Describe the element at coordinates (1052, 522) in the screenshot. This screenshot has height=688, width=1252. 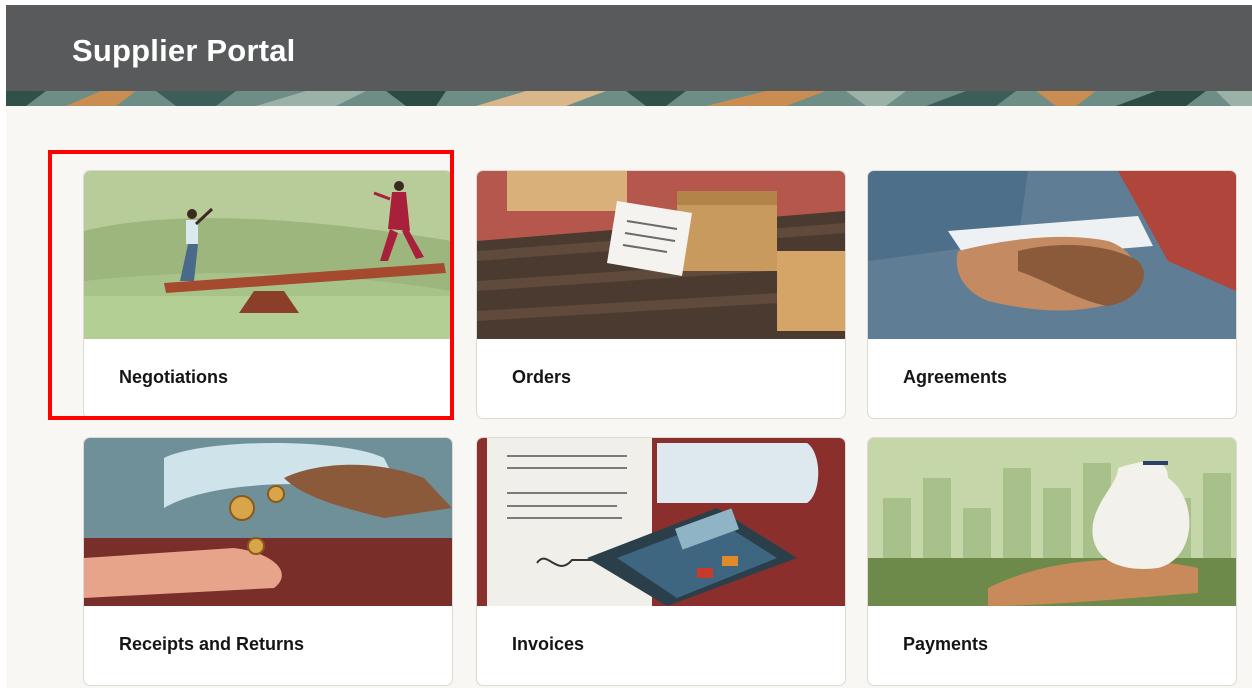
I see `money-bag-illustration-icon` at that location.